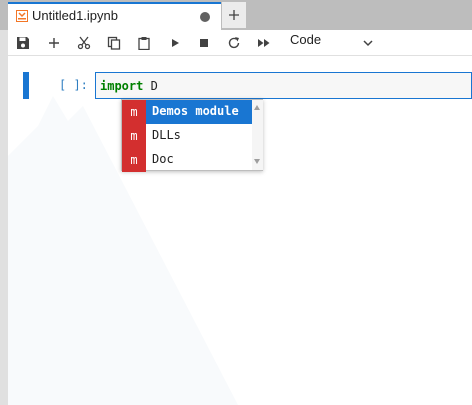 The width and height of the screenshot is (472, 405). What do you see at coordinates (257, 135) in the screenshot?
I see `completer-scrollbar` at bounding box center [257, 135].